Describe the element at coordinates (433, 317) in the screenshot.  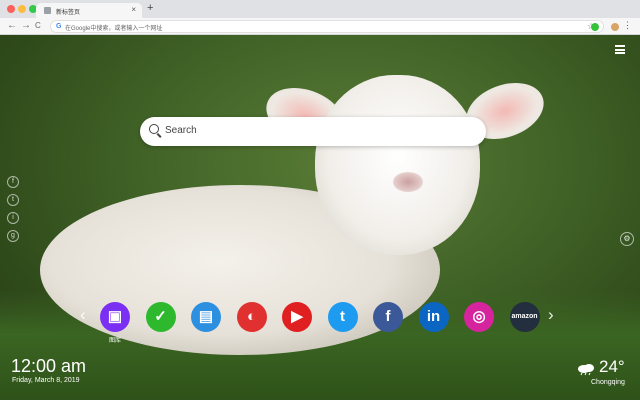
I see `dock-linkedin-icon: in` at that location.